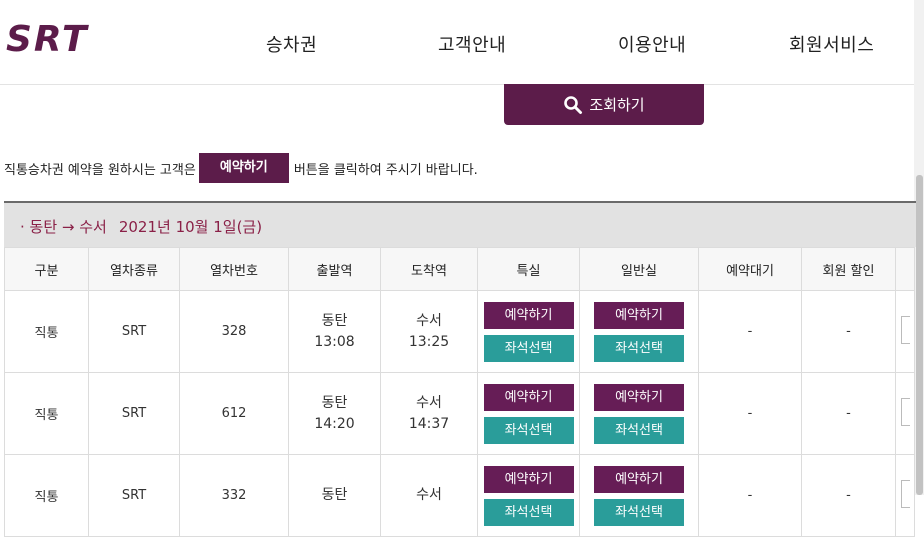 The image size is (924, 537). Describe the element at coordinates (919, 335) in the screenshot. I see `scrollbar-thumb` at that location.